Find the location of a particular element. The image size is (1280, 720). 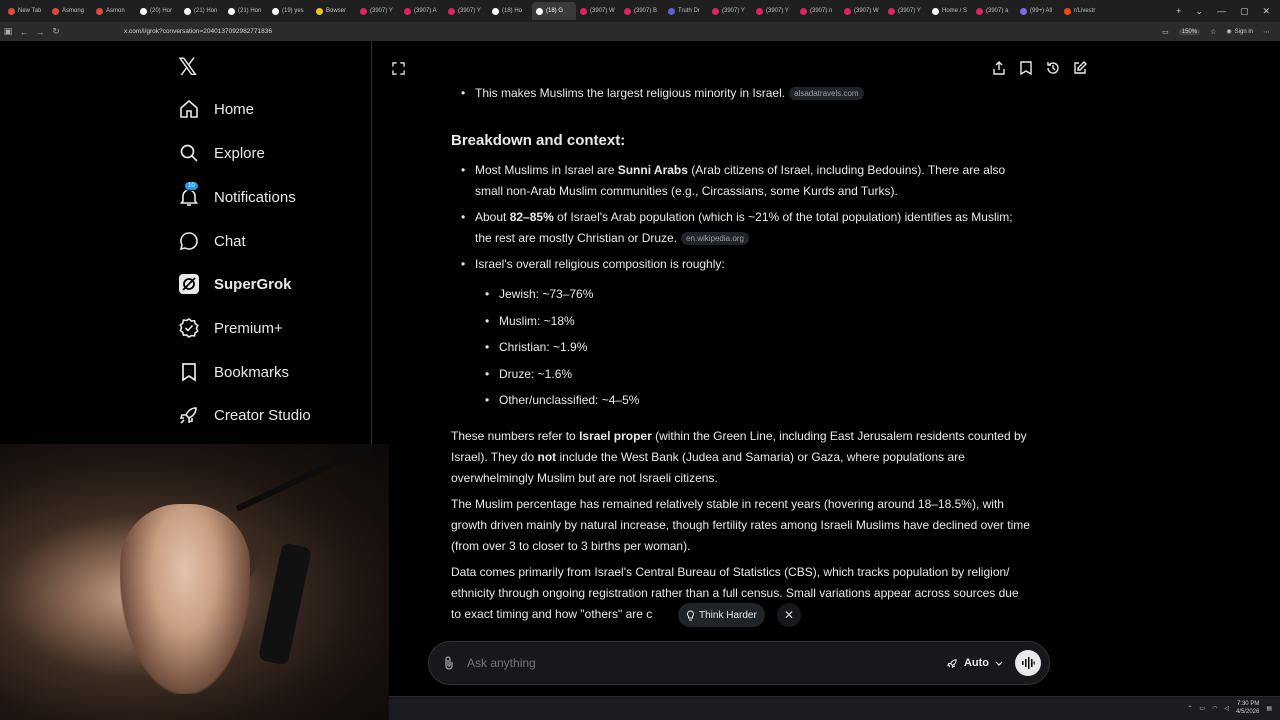

browser-tab: Bowser is located at coordinates (334, 11).